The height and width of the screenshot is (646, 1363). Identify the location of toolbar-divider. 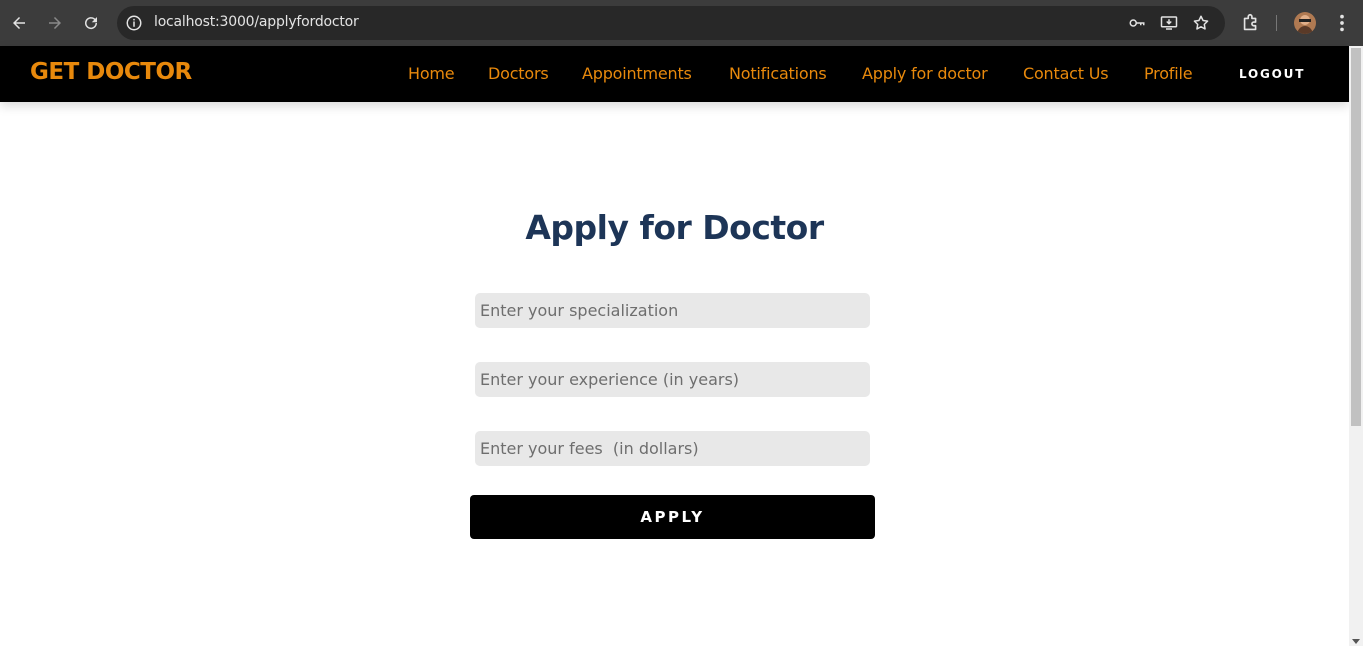
(1276, 23).